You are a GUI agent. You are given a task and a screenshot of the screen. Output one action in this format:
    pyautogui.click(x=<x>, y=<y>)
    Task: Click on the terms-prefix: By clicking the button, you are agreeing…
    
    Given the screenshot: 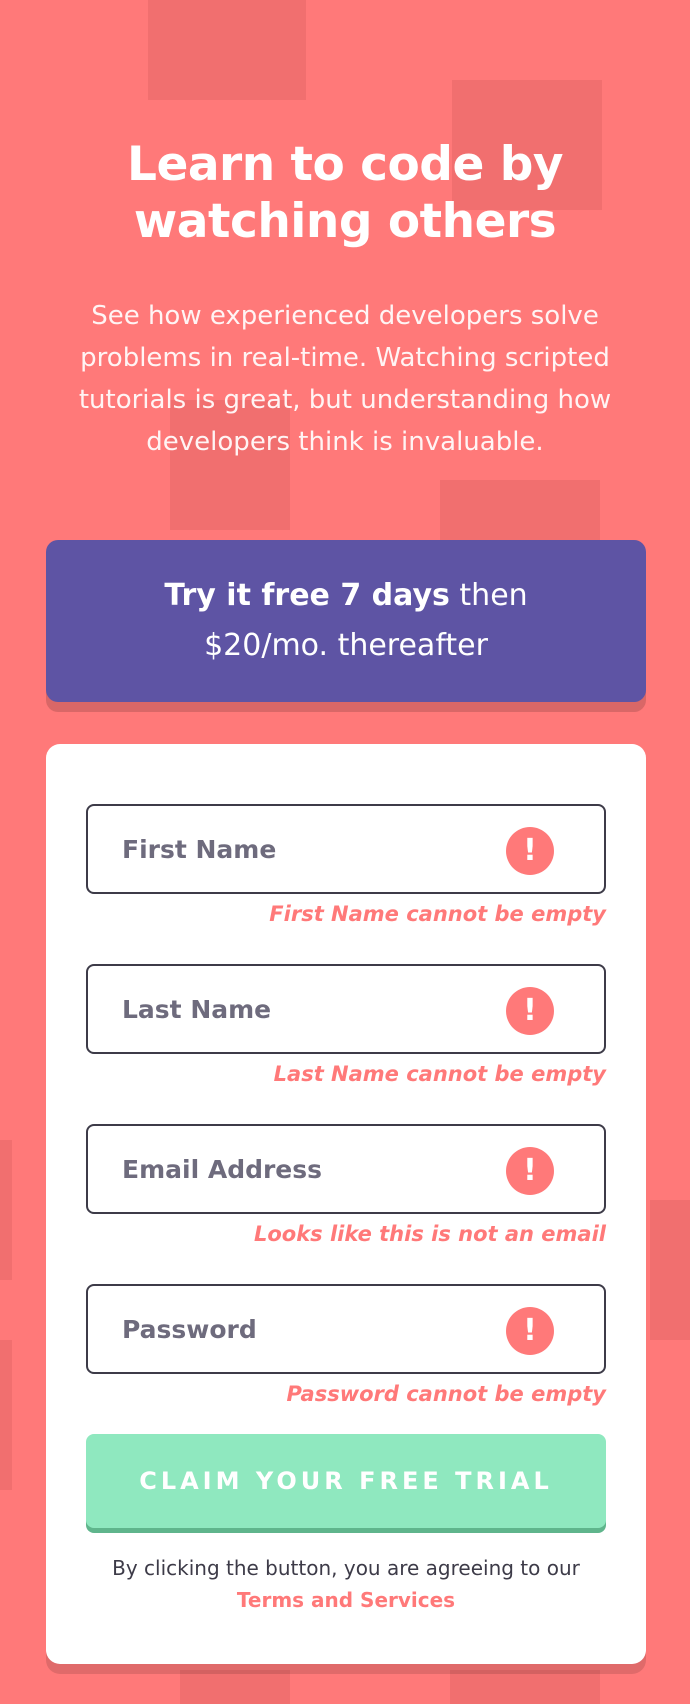 What is the action you would take?
    pyautogui.click(x=346, y=1568)
    